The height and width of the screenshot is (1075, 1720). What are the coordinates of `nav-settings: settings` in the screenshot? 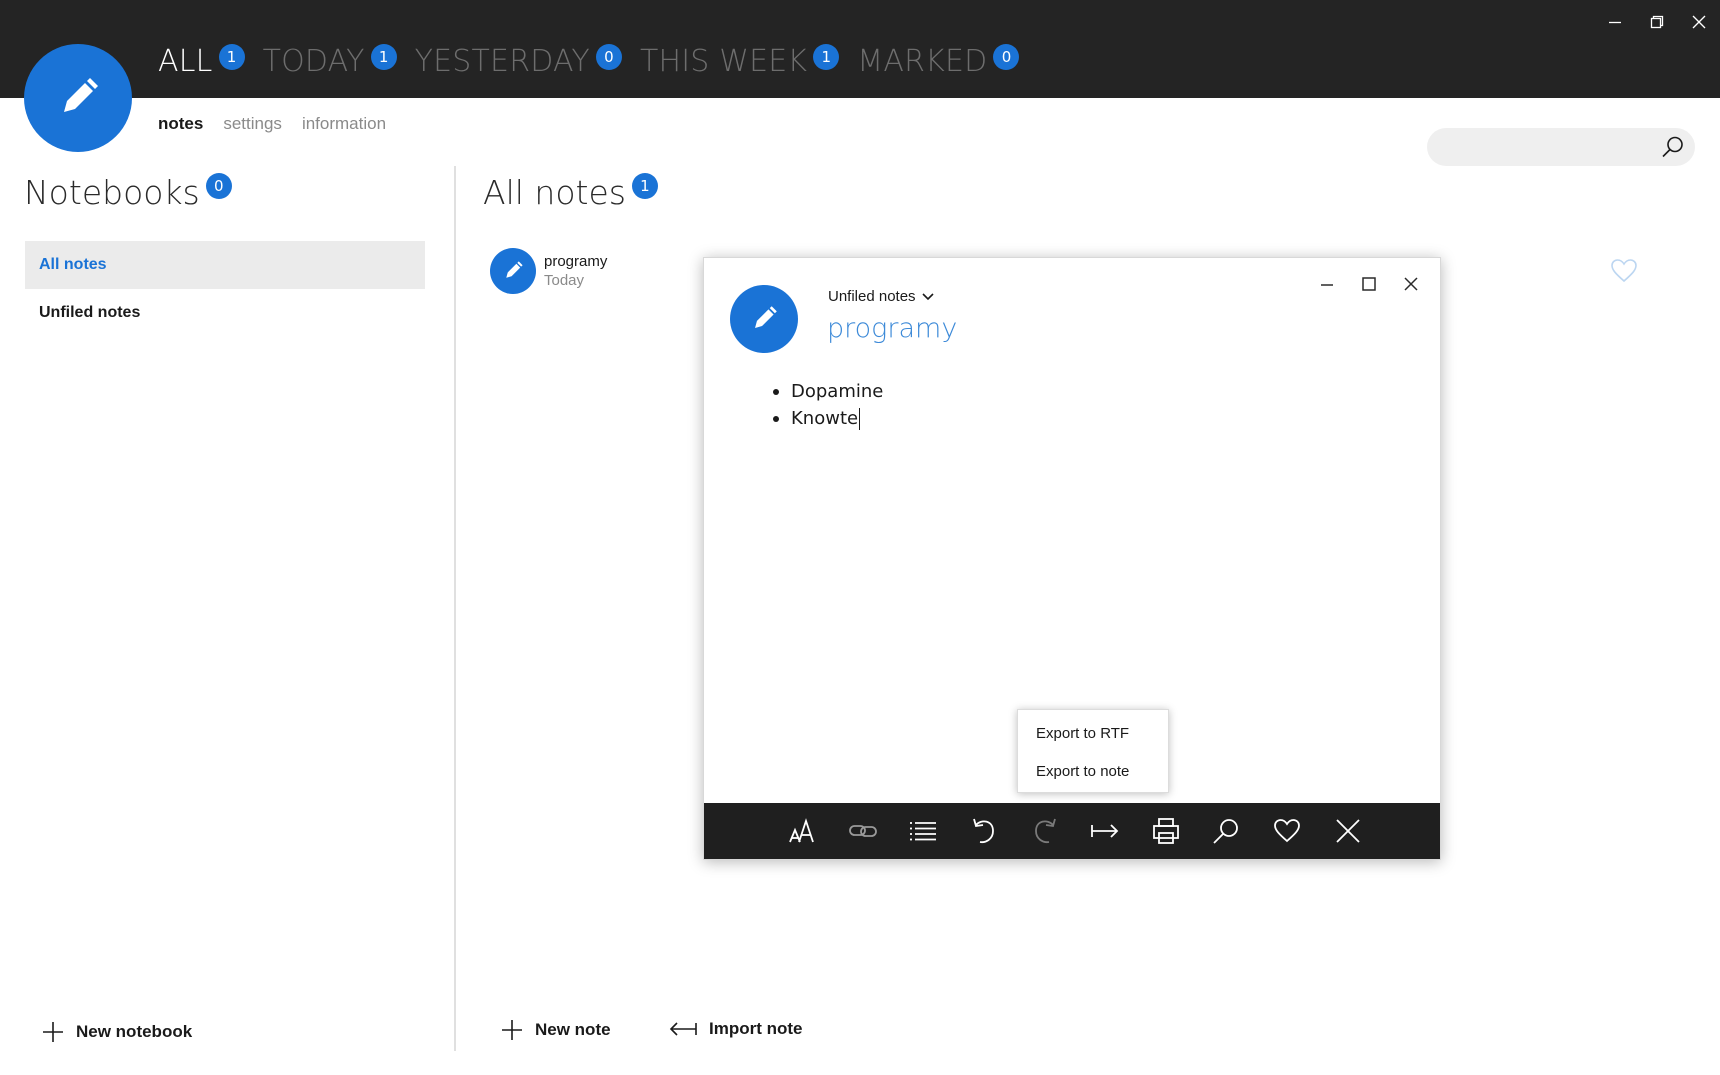 It's located at (252, 124).